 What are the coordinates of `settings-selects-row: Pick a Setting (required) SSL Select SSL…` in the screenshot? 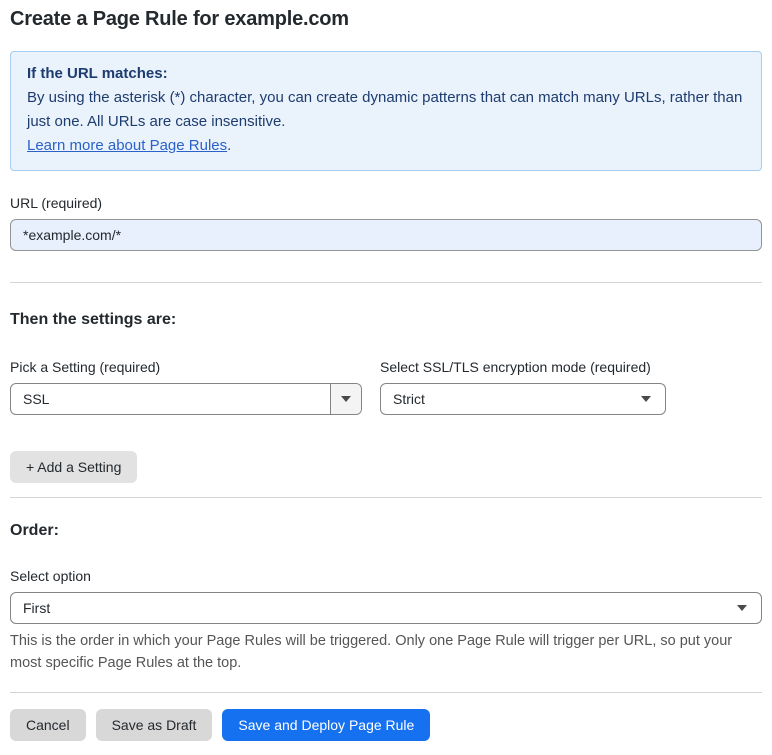 It's located at (386, 387).